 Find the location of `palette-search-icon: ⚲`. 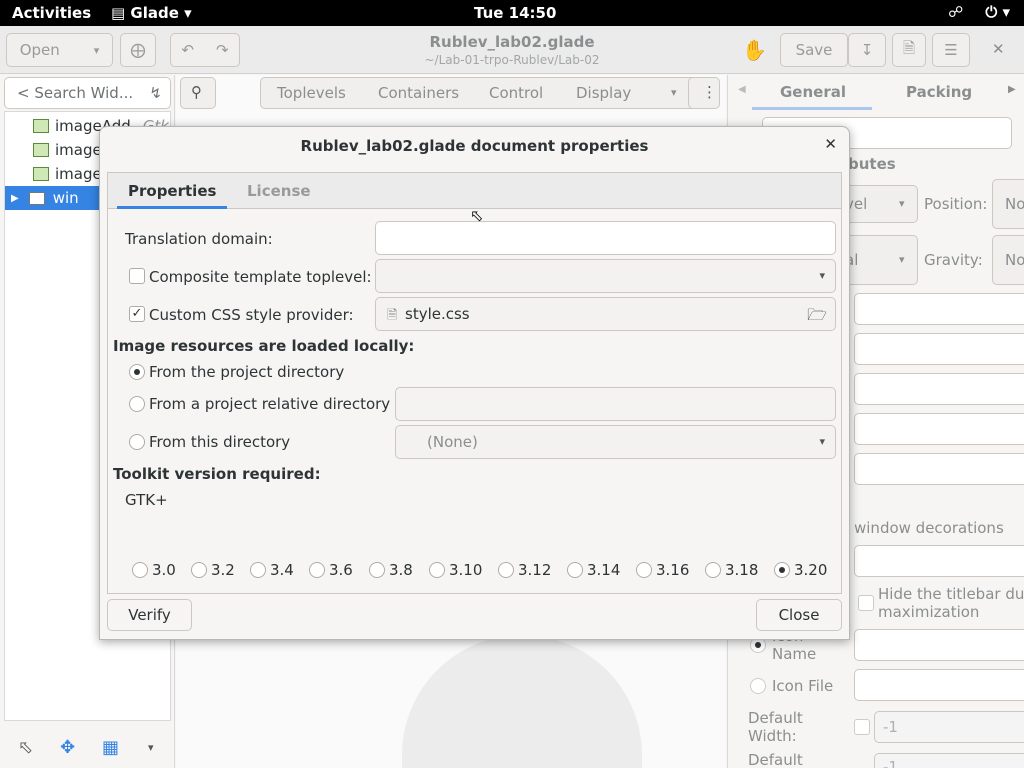

palette-search-icon: ⚲ is located at coordinates (198, 93).